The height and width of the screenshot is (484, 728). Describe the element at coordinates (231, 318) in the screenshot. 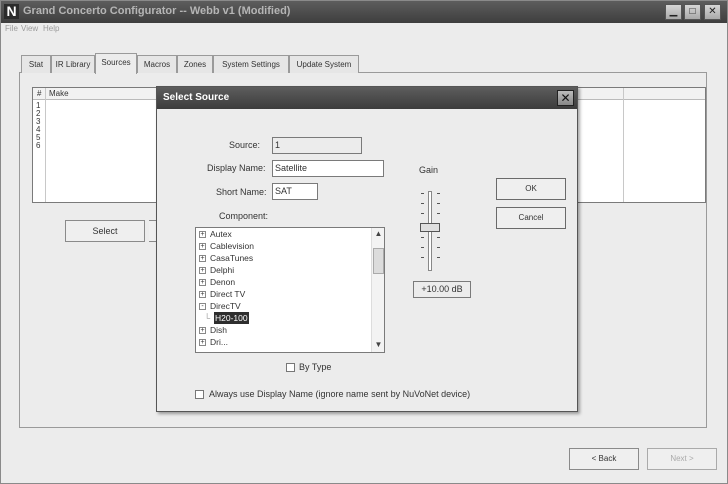

I see `tree-item-label: H20-100` at that location.